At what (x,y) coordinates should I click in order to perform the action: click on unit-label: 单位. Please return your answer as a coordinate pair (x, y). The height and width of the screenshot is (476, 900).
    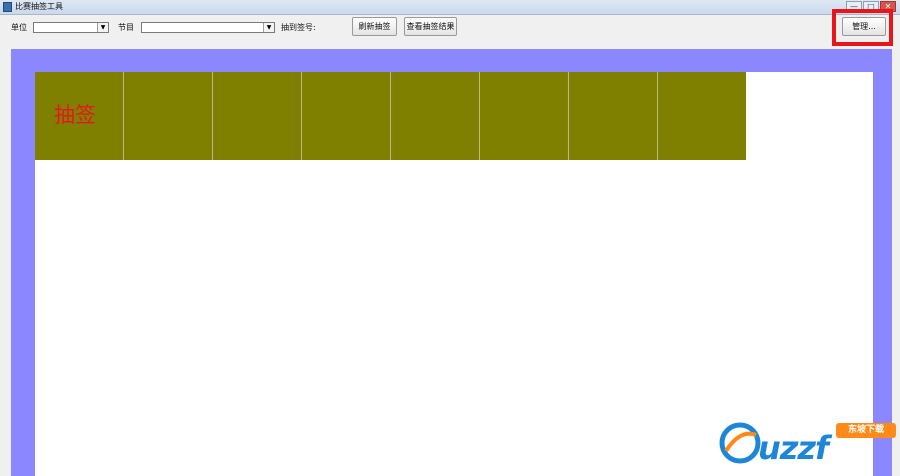
    Looking at the image, I should click on (19, 27).